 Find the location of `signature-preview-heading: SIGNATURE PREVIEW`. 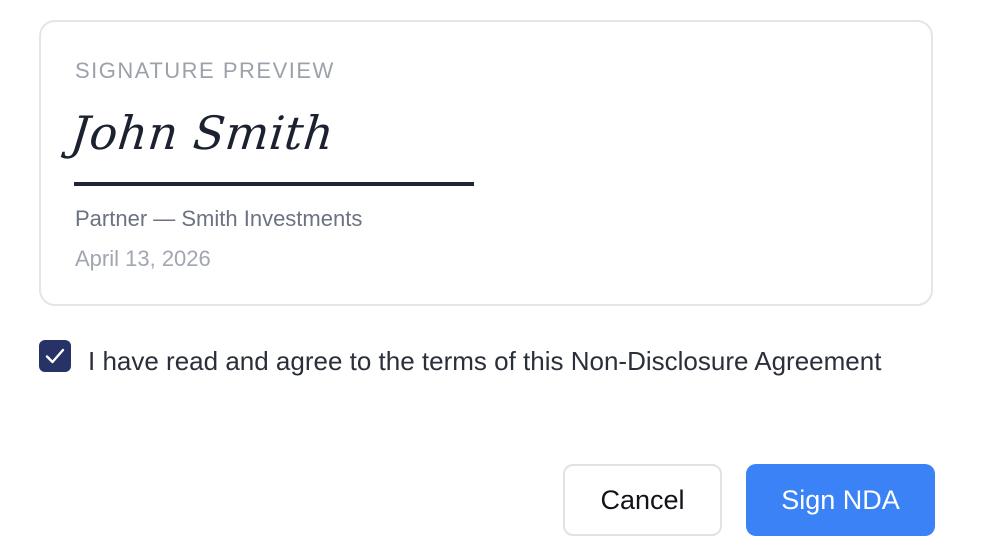

signature-preview-heading: SIGNATURE PREVIEW is located at coordinates (205, 70).